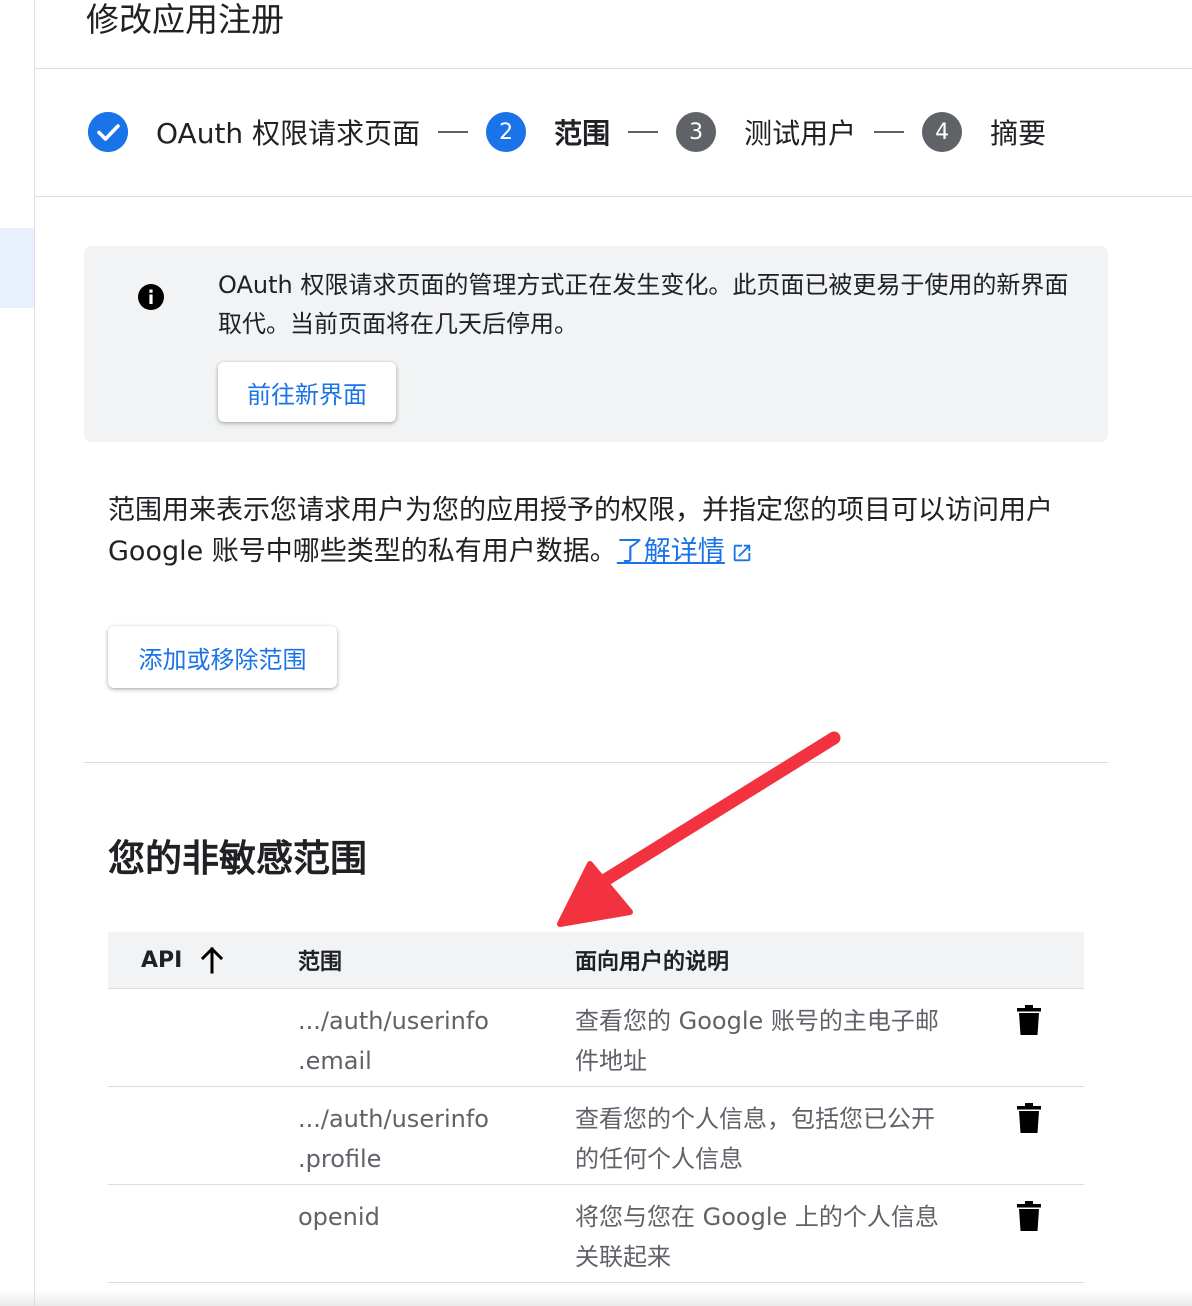  What do you see at coordinates (339, 1217) in the screenshot?
I see `row-scope-line: openid` at bounding box center [339, 1217].